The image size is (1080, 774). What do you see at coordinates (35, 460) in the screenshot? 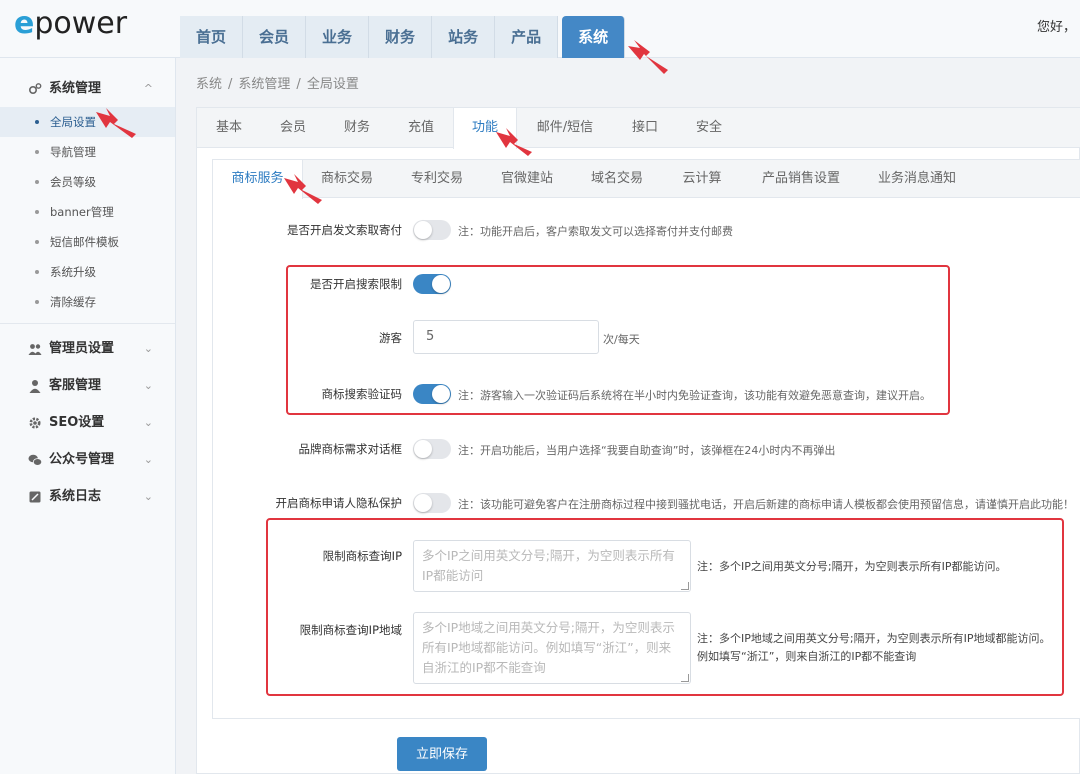
I see `wechat-icon` at bounding box center [35, 460].